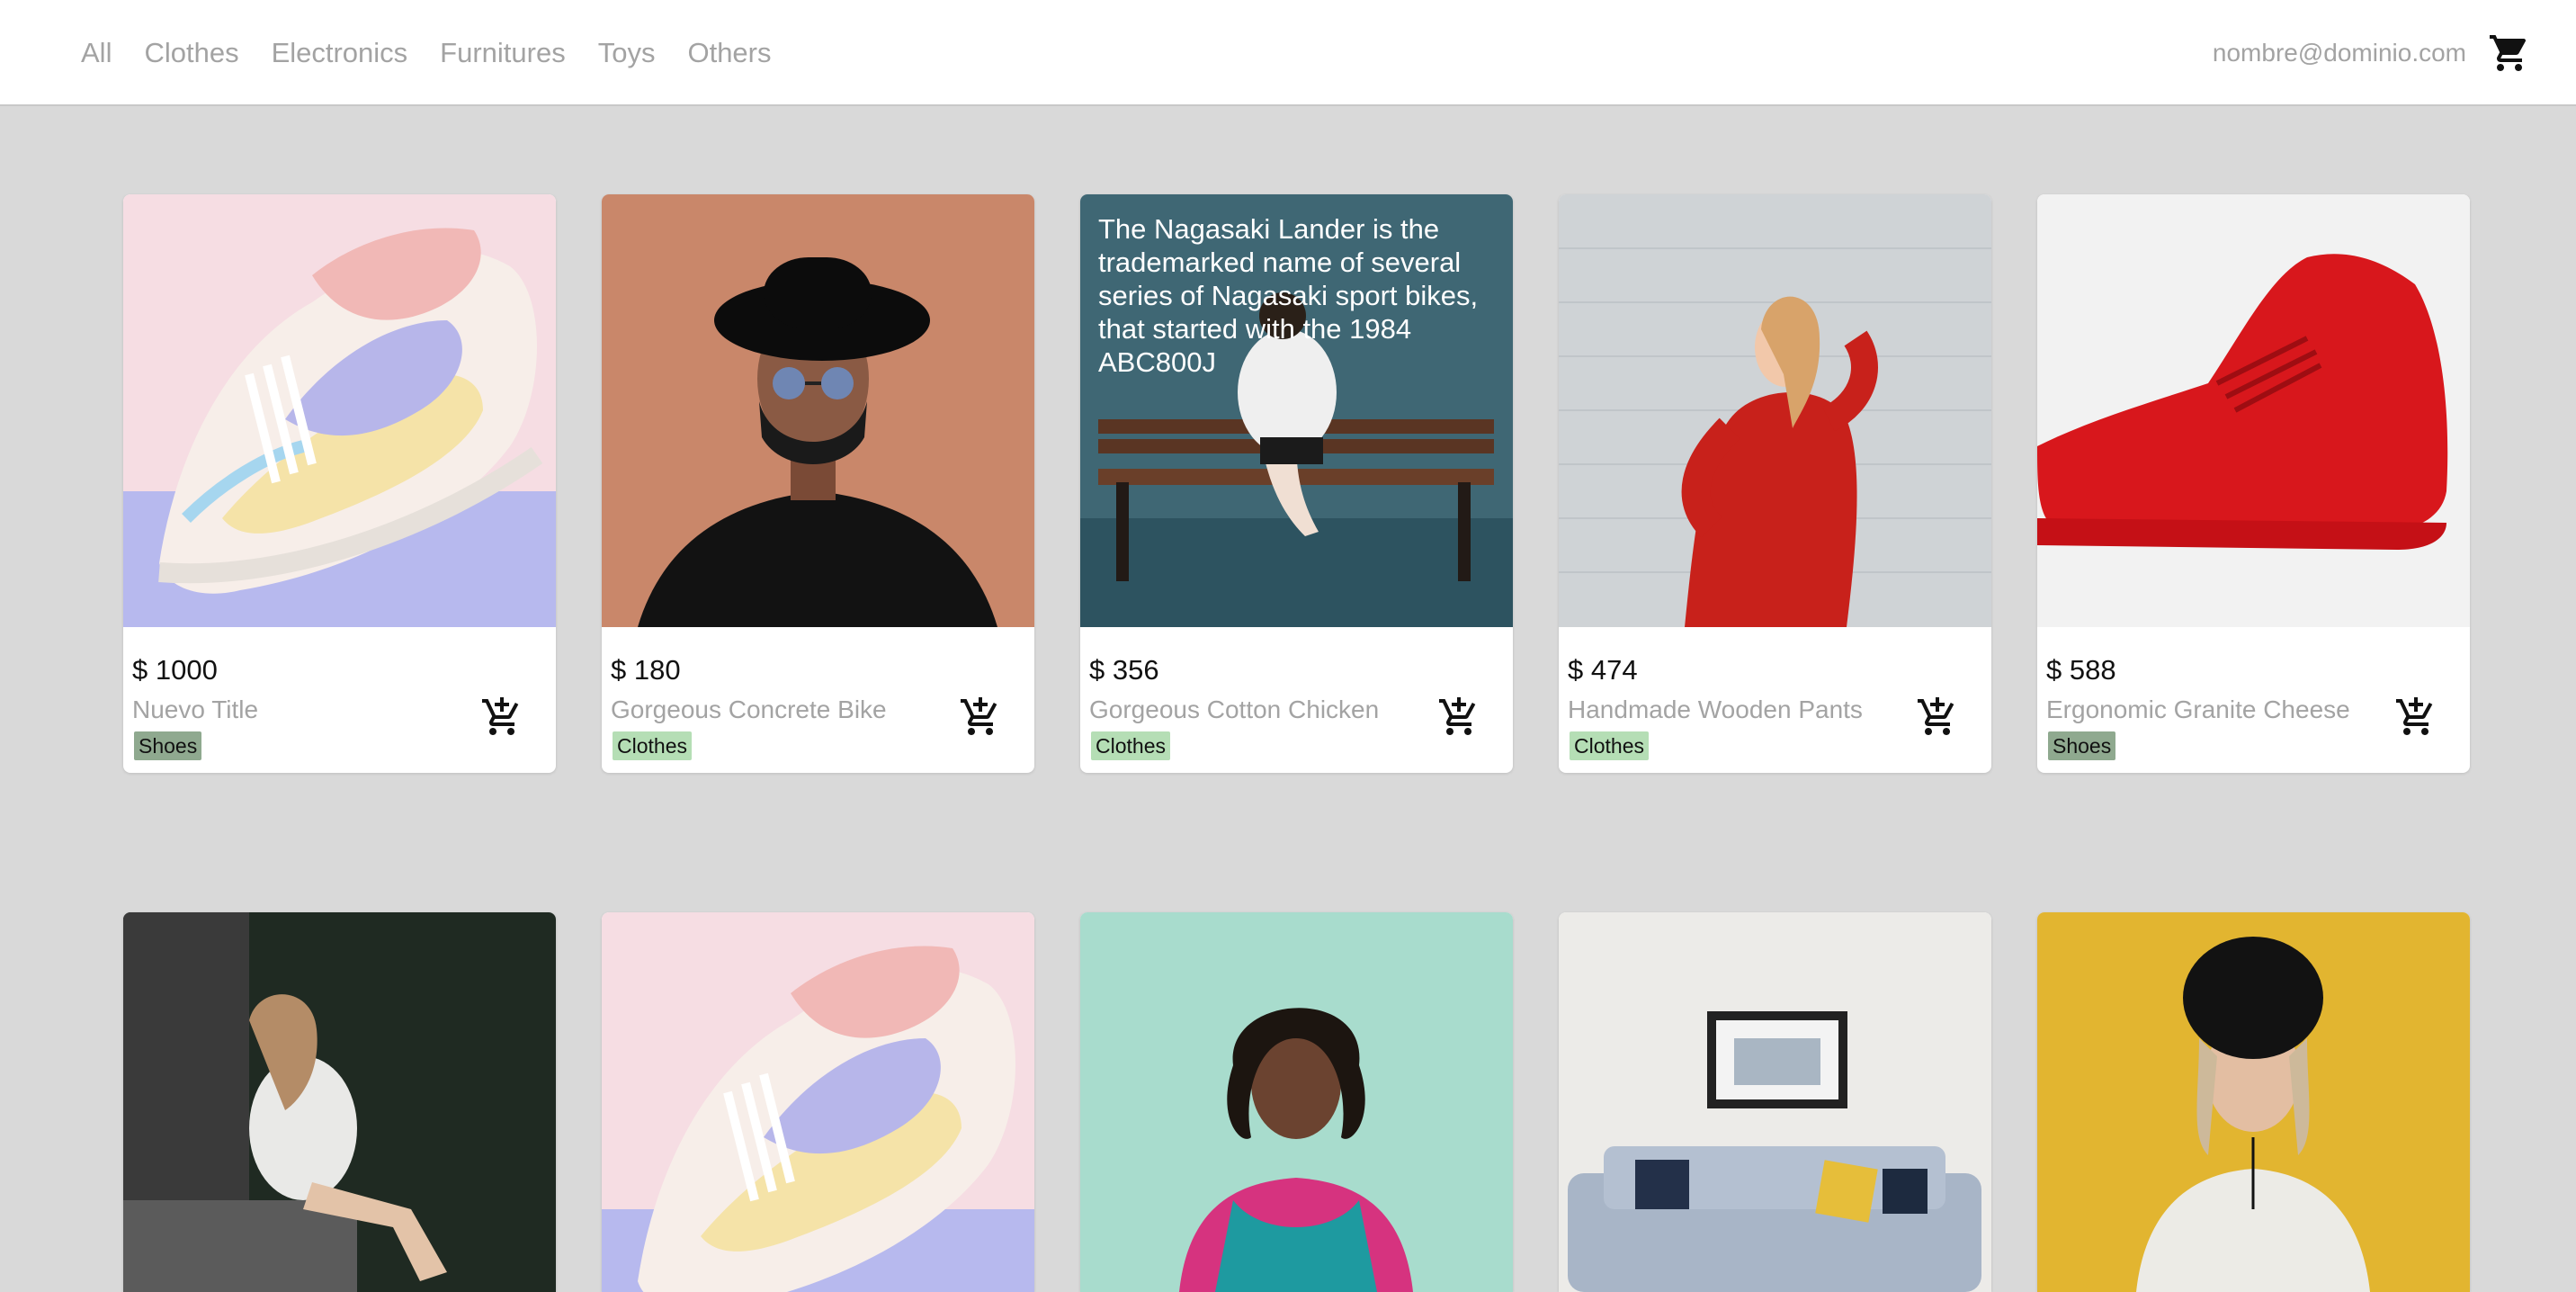 The height and width of the screenshot is (1292, 2576). What do you see at coordinates (2081, 670) in the screenshot?
I see `product-price: $ 588` at bounding box center [2081, 670].